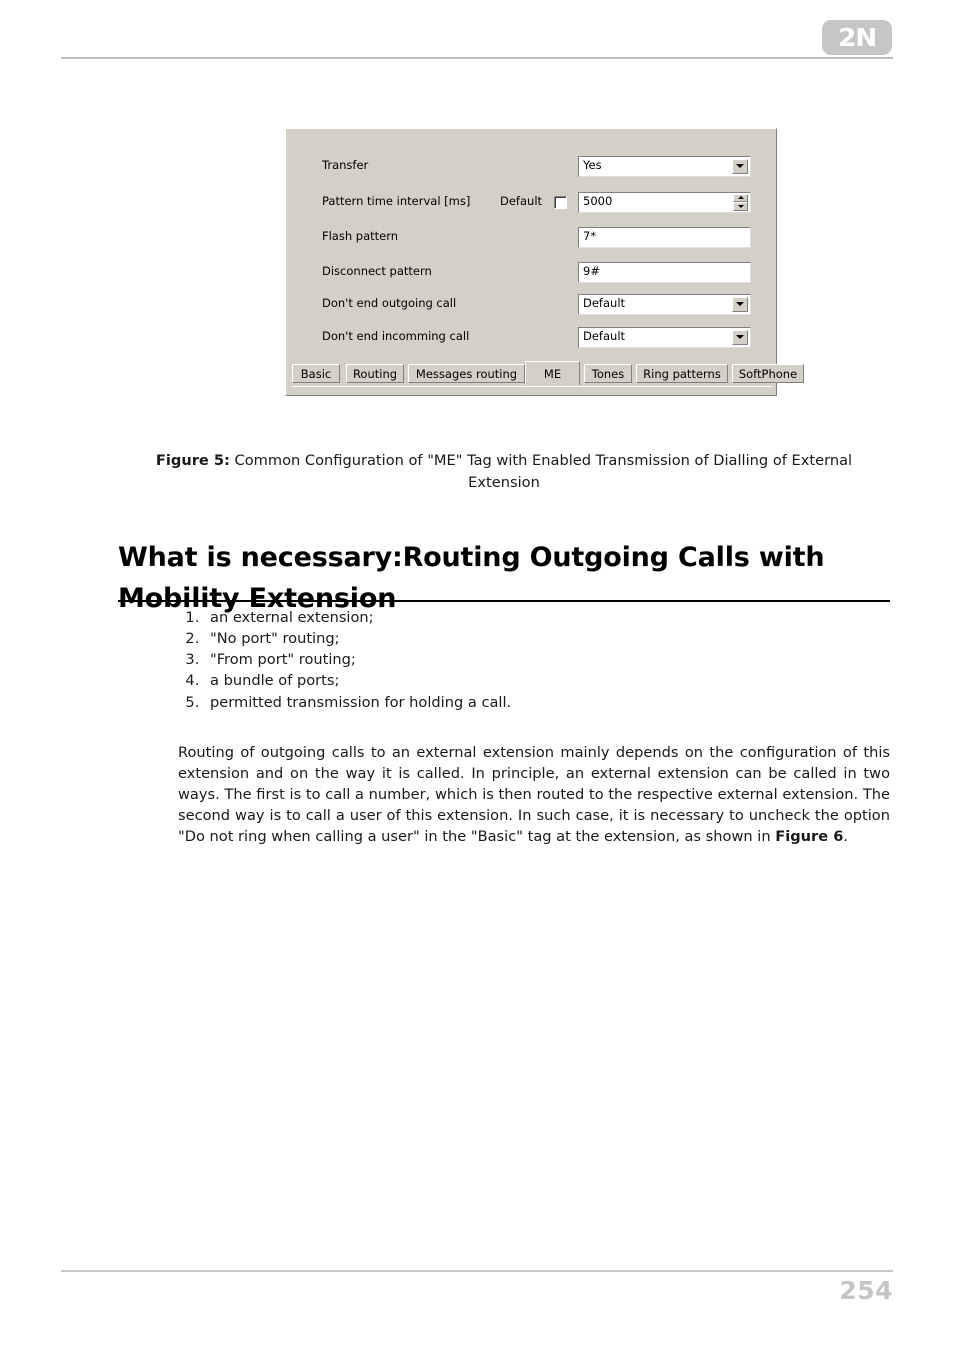 The width and height of the screenshot is (954, 1350). I want to click on tab-me: ME, so click(552, 373).